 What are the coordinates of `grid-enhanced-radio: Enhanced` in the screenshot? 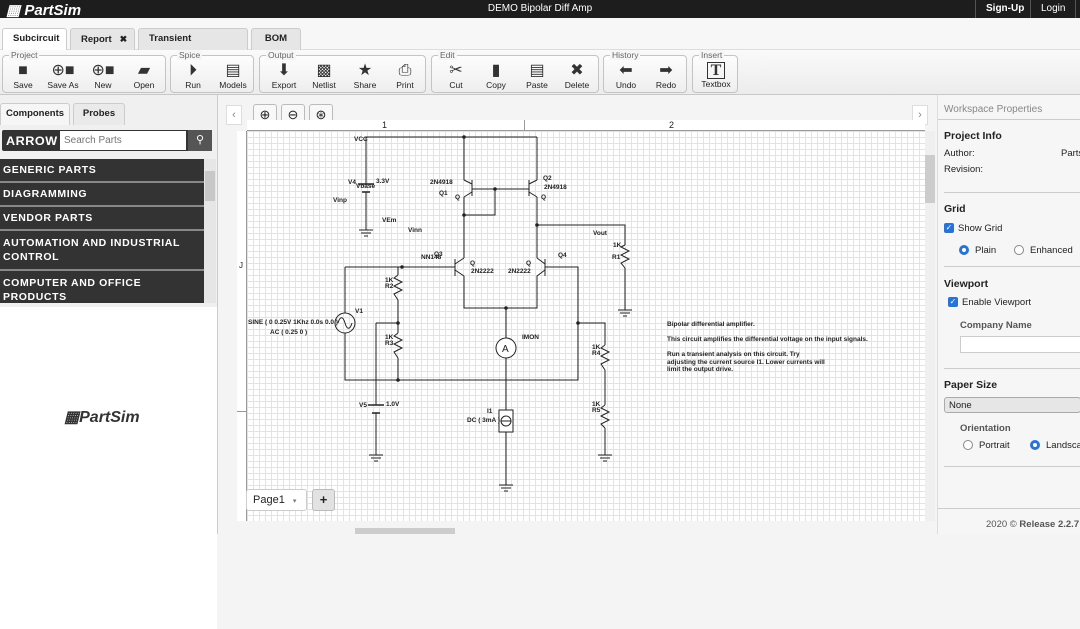 It's located at (1043, 250).